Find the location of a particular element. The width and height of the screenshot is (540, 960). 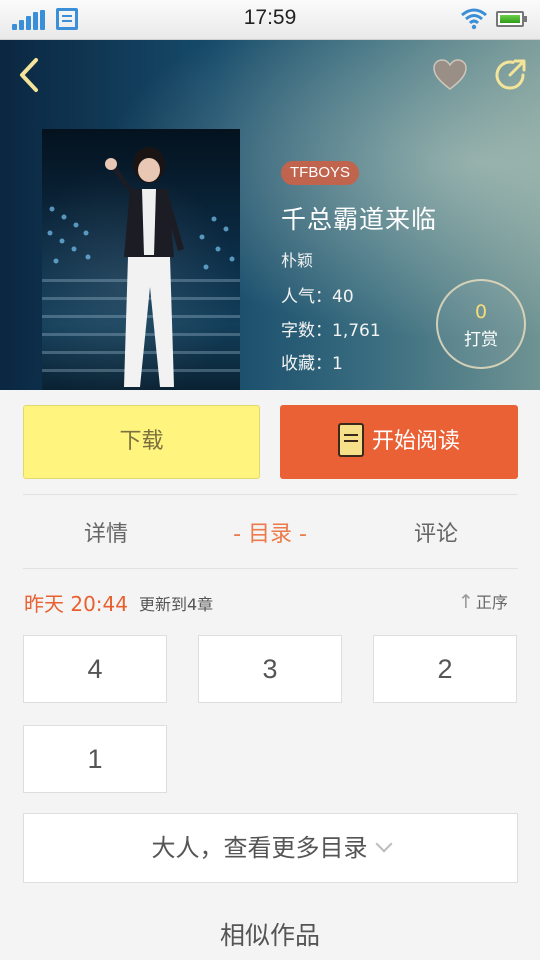

wifi-icon is located at coordinates (474, 19).